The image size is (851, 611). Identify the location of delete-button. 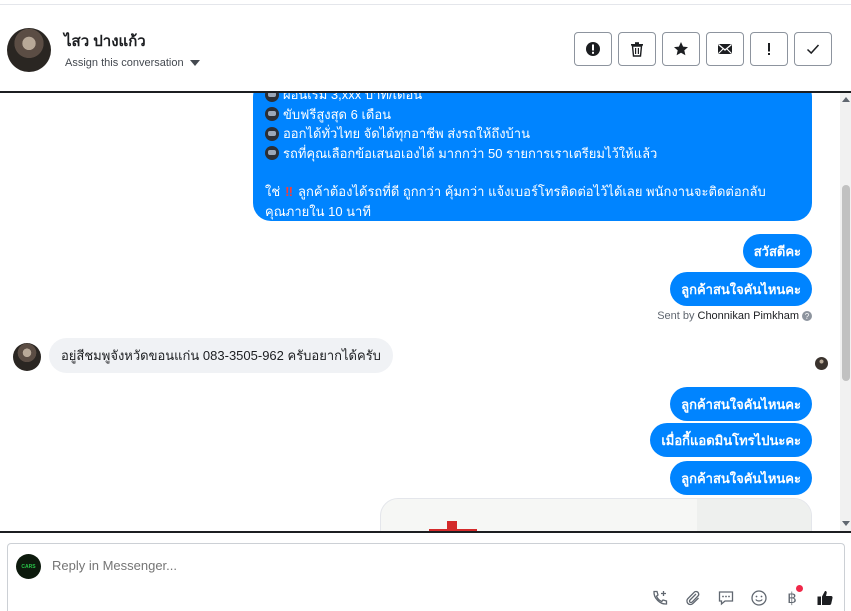
(637, 49).